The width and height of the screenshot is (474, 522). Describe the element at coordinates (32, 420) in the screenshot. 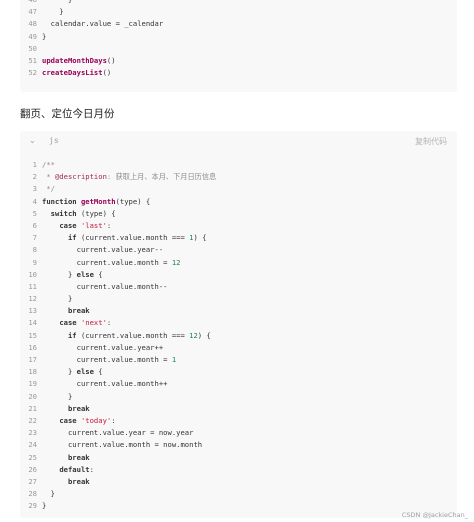

I see `line-number: 22` at that location.